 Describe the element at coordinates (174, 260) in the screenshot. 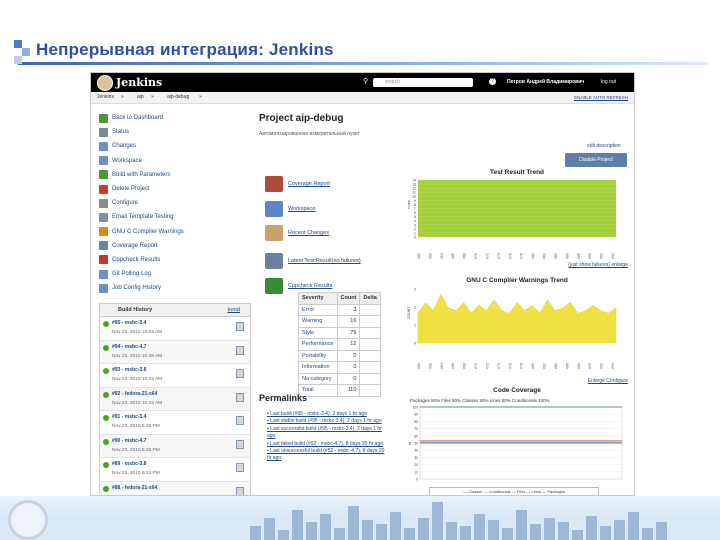

I see `sidebar-item: Cppcheck Results` at that location.